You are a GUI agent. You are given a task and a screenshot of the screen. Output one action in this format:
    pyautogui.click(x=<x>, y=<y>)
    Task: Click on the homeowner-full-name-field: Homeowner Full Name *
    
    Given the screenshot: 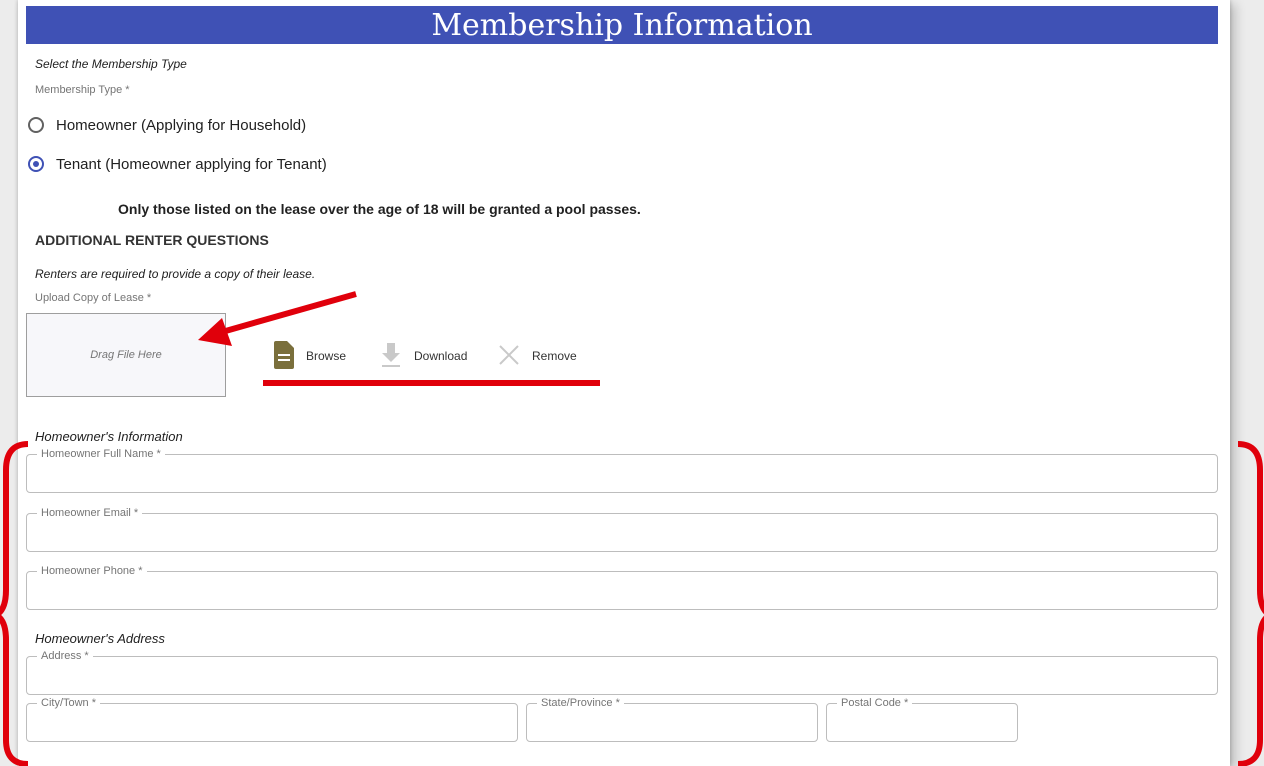 What is the action you would take?
    pyautogui.click(x=622, y=470)
    